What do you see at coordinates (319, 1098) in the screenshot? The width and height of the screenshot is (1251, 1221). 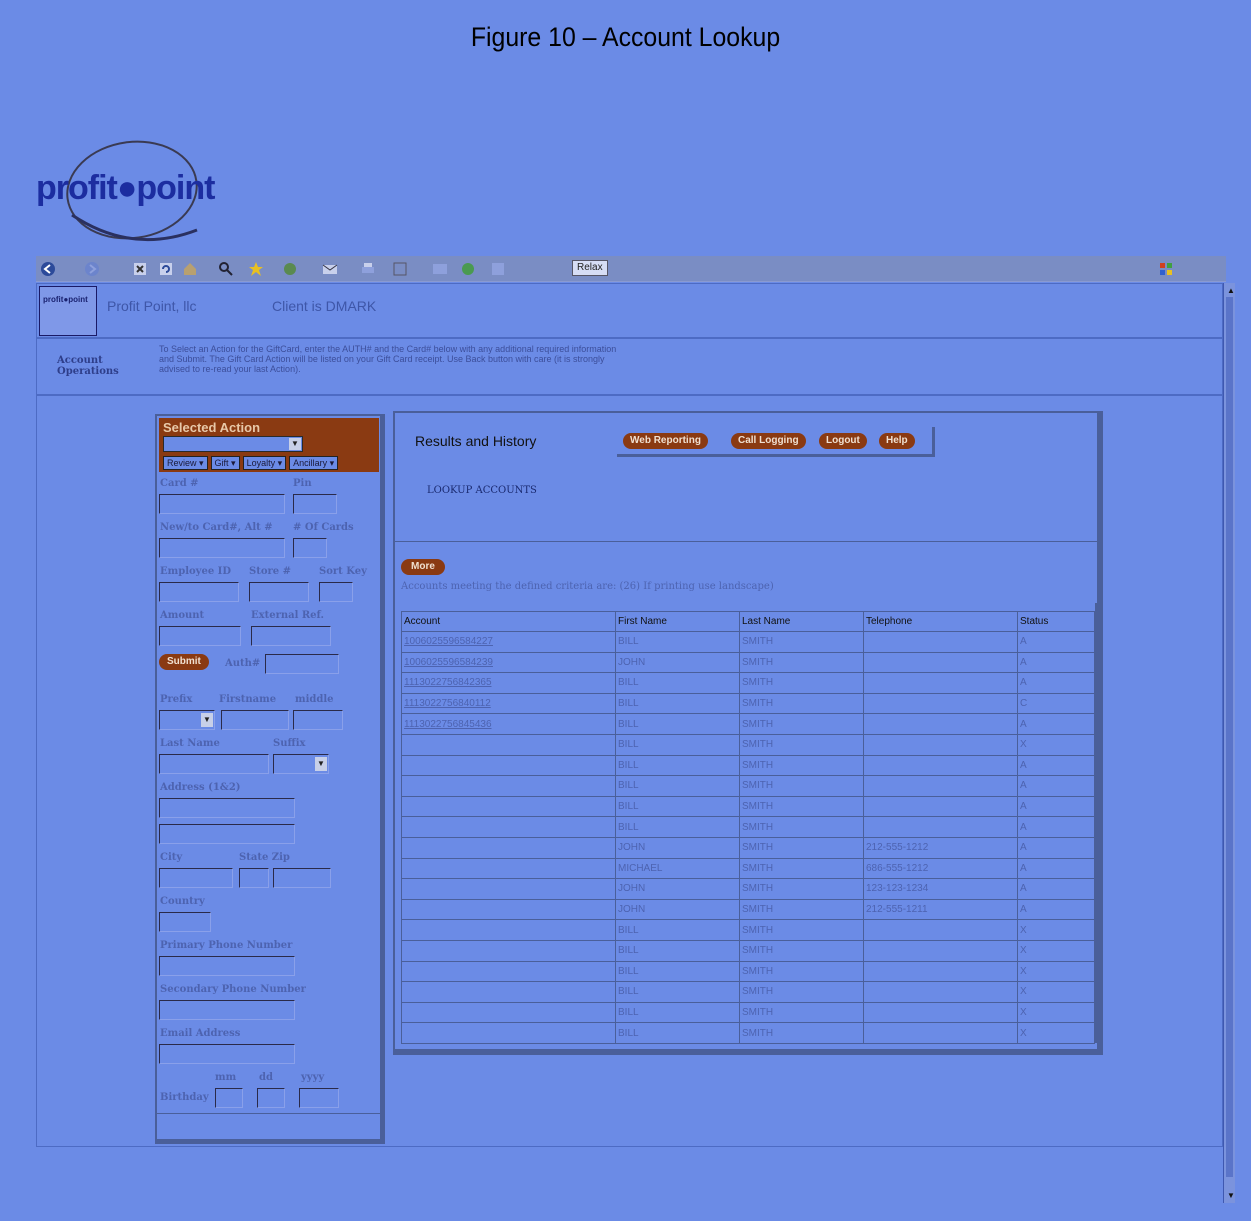 I see `birthday-year-input` at bounding box center [319, 1098].